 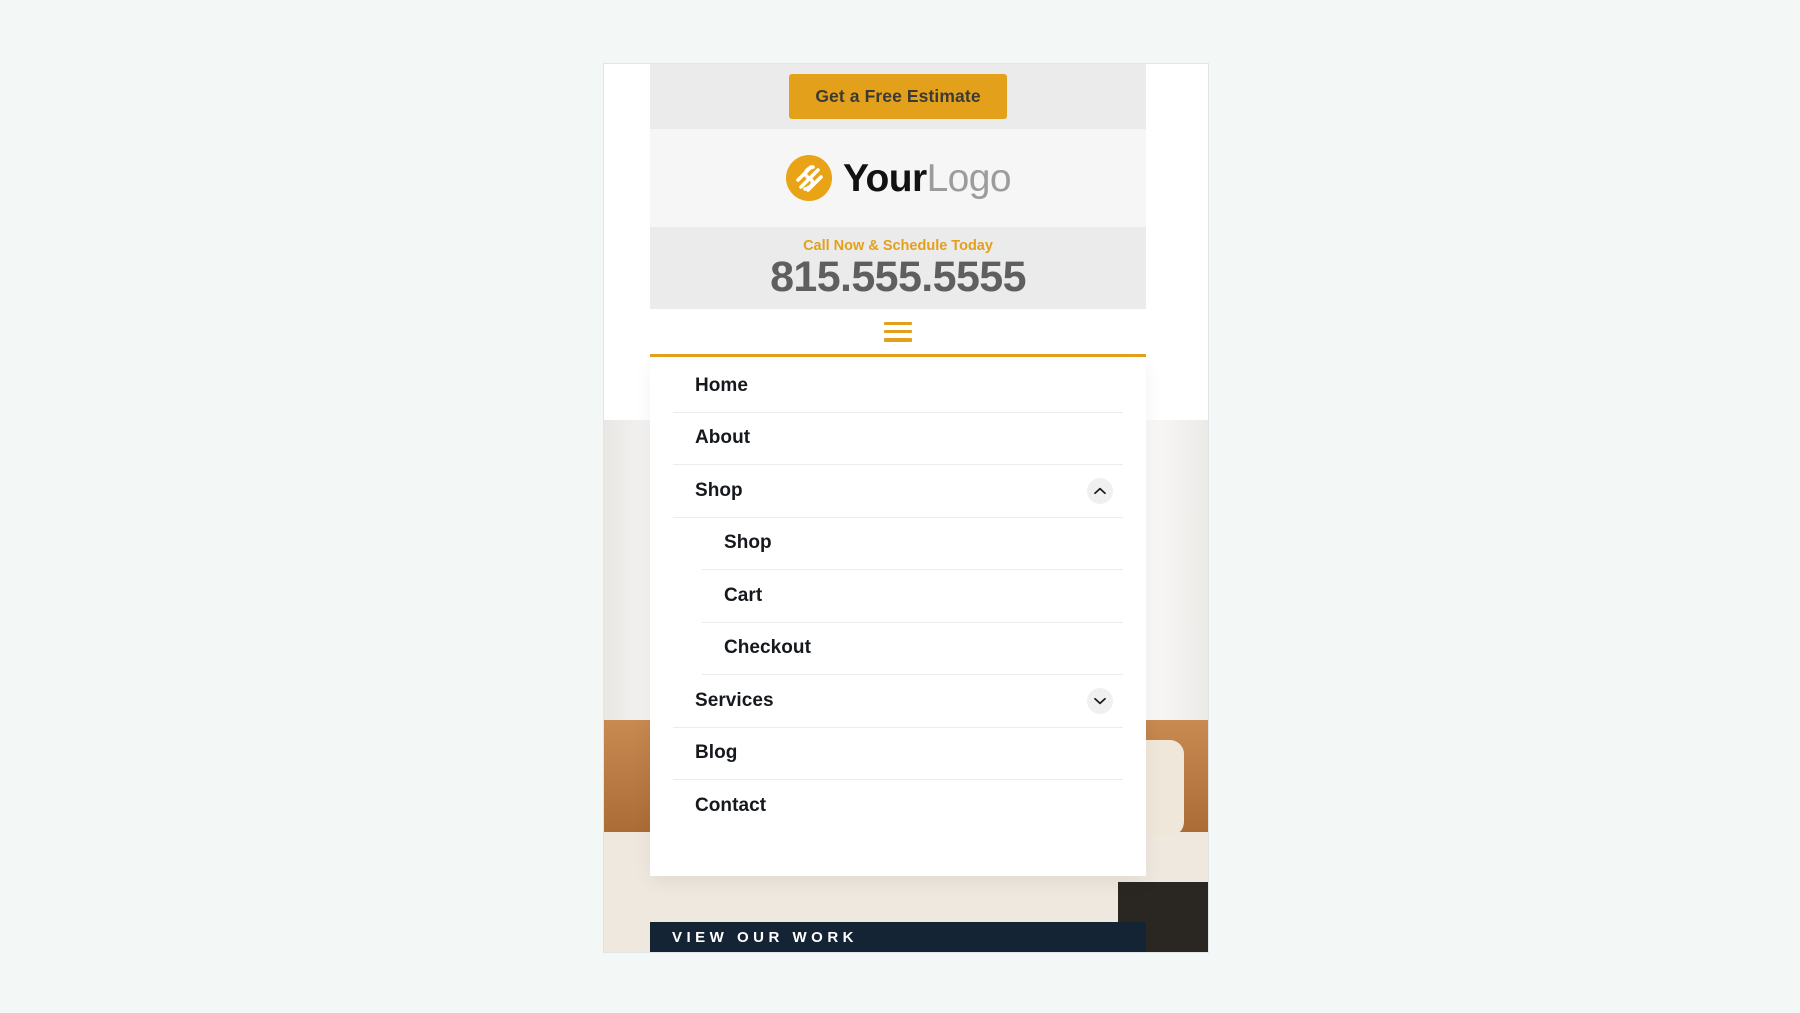 What do you see at coordinates (898, 386) in the screenshot?
I see `nav-item-home: Home` at bounding box center [898, 386].